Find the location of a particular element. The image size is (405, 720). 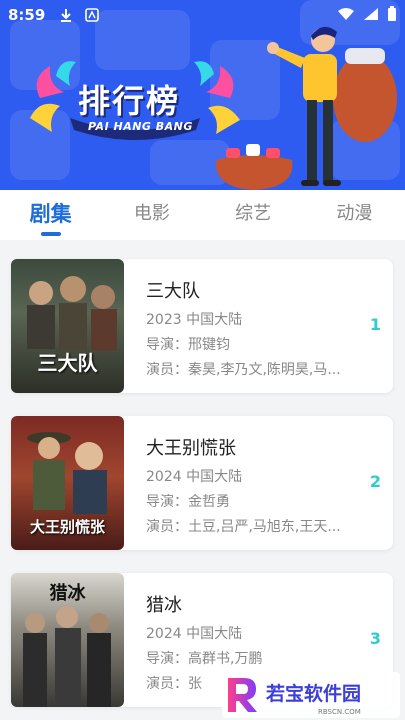

poster-title: 大王别慌张 is located at coordinates (67, 527).